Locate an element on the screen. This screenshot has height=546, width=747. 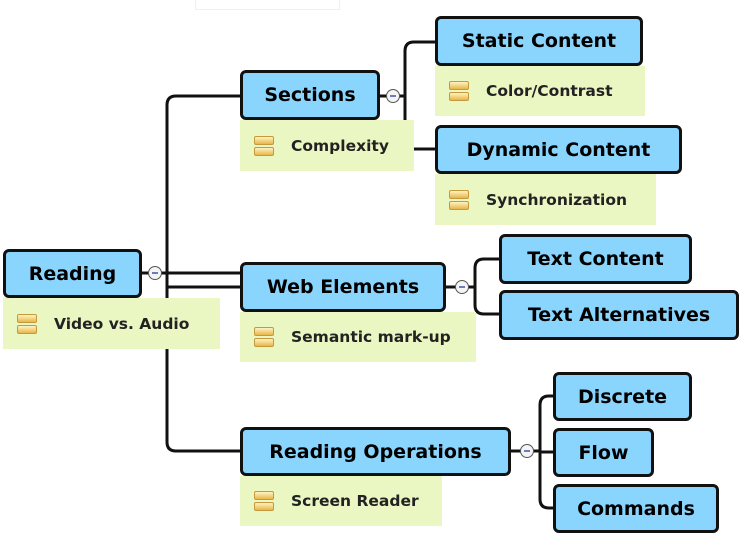
topic-label: Discrete is located at coordinates (622, 396).